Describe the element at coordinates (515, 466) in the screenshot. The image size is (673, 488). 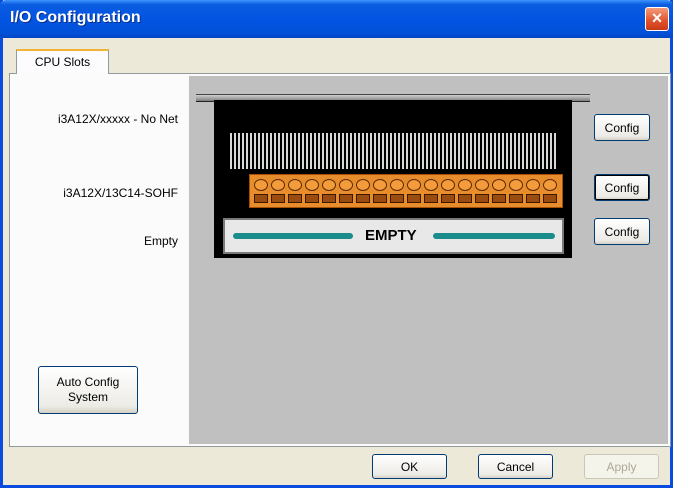
I see `cancel-button: Cancel` at that location.